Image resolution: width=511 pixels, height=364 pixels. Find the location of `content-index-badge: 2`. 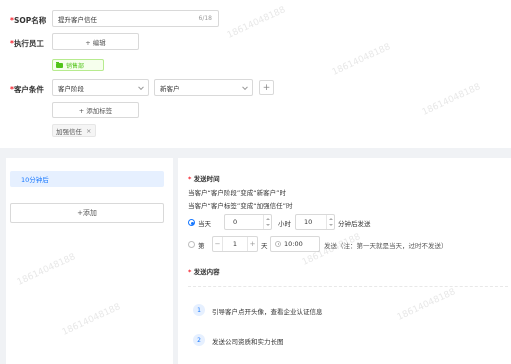

content-index-badge: 2 is located at coordinates (199, 340).